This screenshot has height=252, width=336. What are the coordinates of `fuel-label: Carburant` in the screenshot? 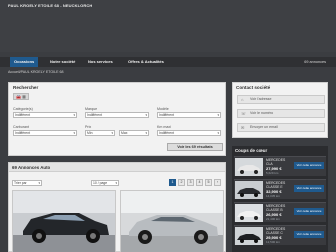 It's located at (21, 127).